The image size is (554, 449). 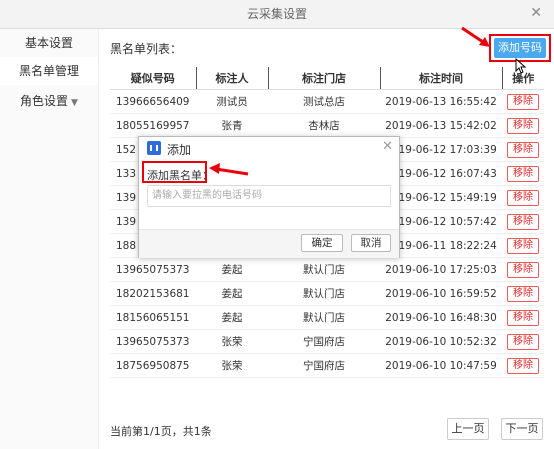 I want to click on cell-phone: 18756950875, so click(x=153, y=365).